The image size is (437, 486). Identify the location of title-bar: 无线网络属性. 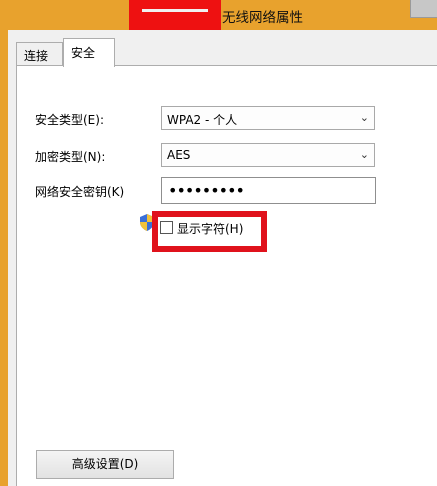
(218, 15).